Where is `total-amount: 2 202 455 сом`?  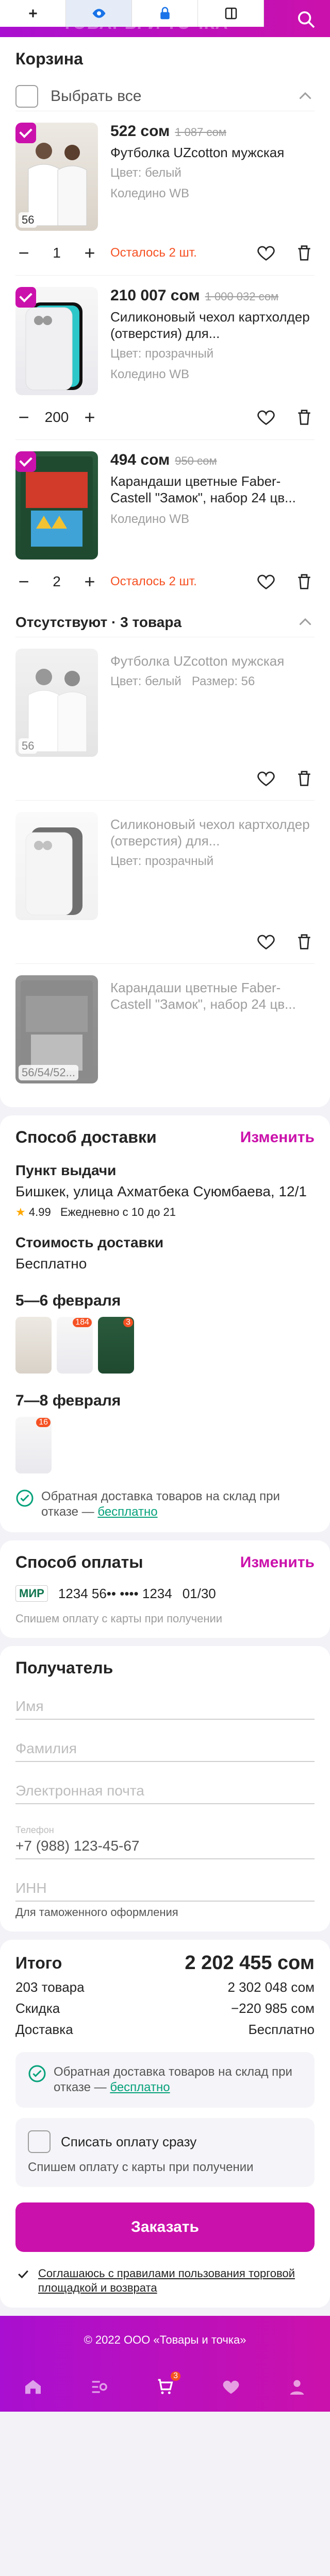
total-amount: 2 202 455 сом is located at coordinates (250, 1963).